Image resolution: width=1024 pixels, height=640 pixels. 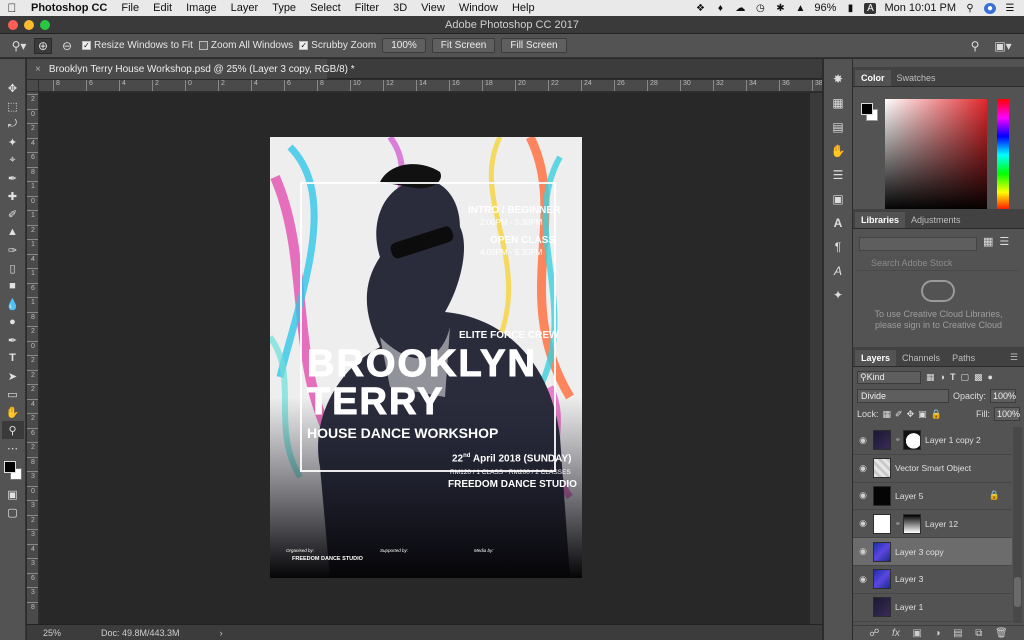 I want to click on fill-screen-button: Fill Screen, so click(x=534, y=45).